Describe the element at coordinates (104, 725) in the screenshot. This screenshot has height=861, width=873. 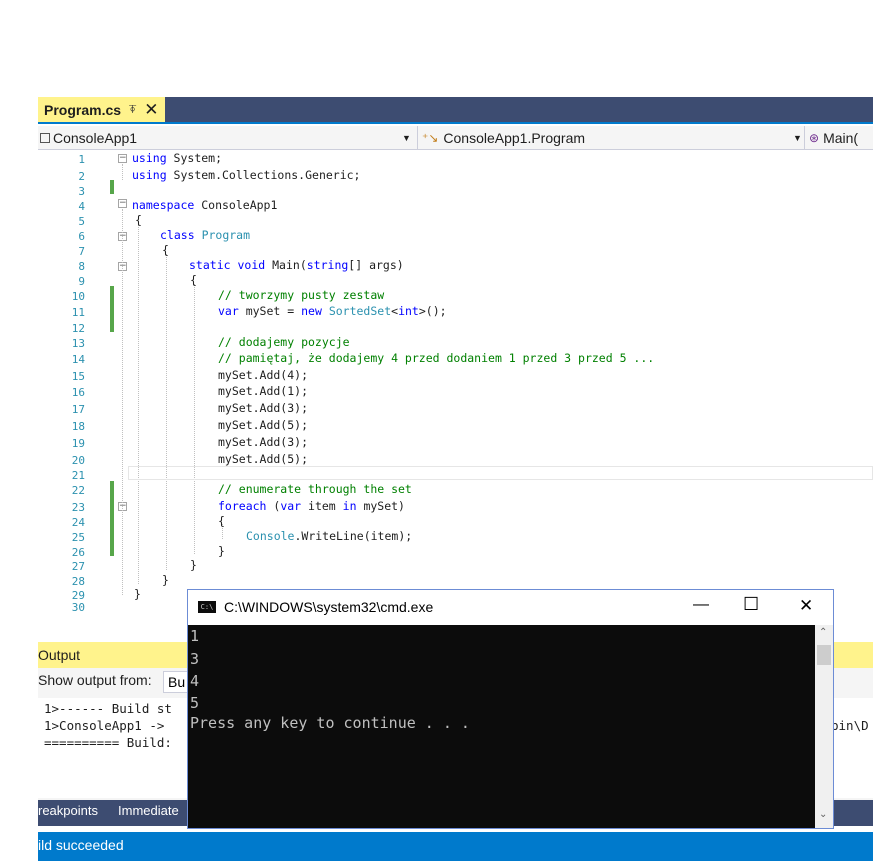
I see `output-line: 1>ConsoleApp1 ->` at that location.